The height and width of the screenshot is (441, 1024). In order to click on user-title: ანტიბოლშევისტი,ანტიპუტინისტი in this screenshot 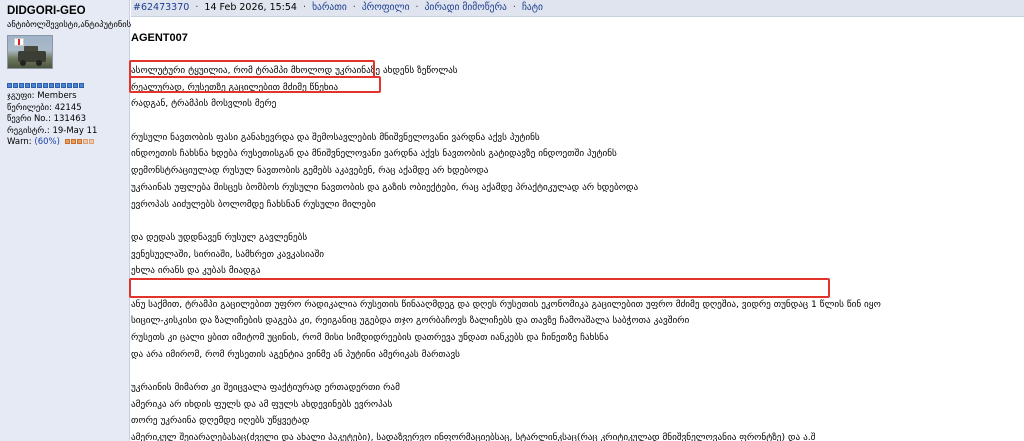, I will do `click(74, 25)`.